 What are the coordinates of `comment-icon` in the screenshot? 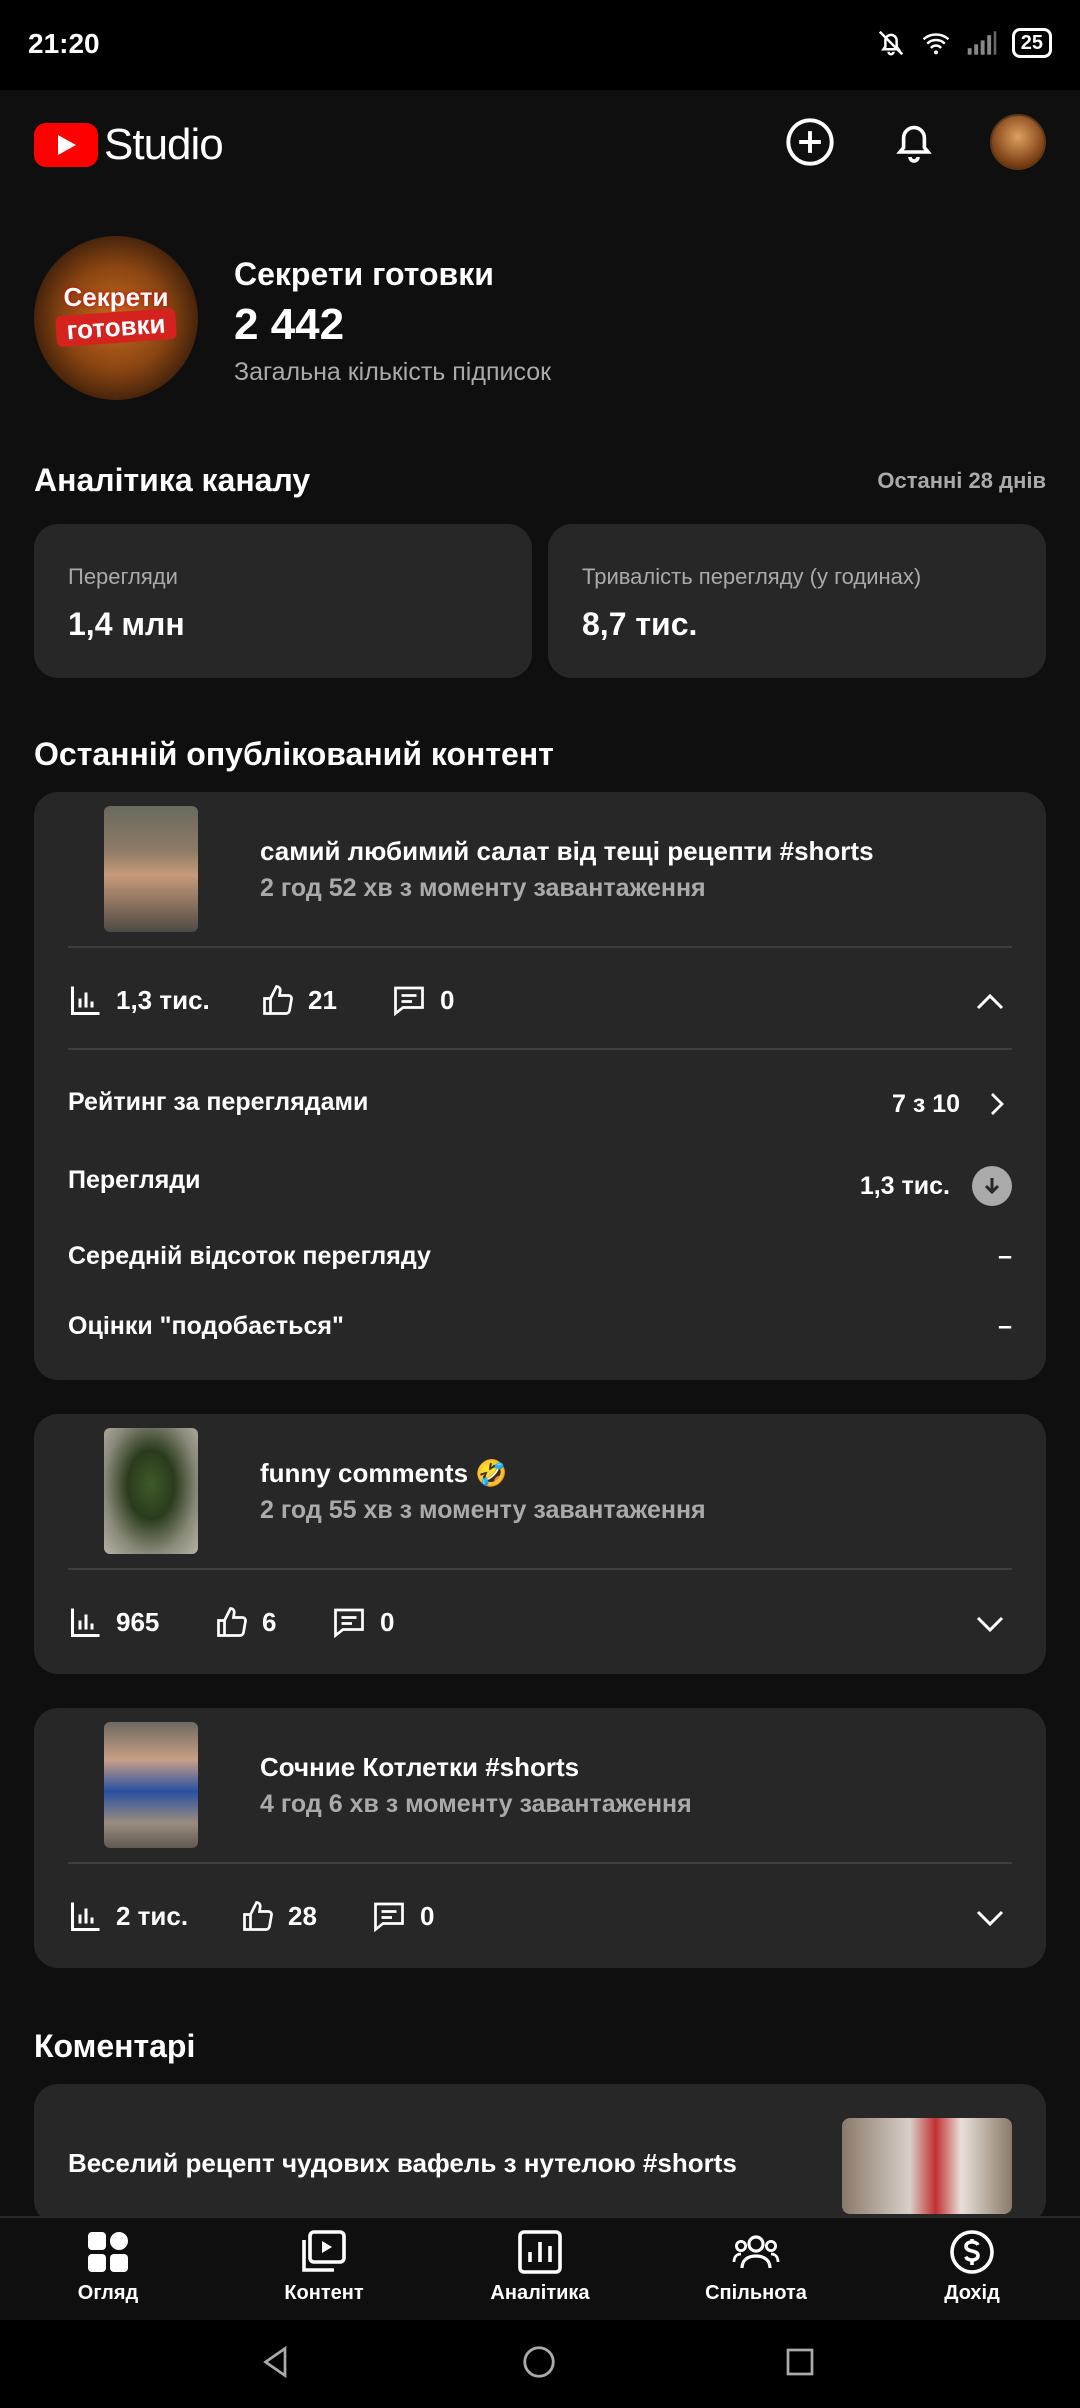 It's located at (349, 1623).